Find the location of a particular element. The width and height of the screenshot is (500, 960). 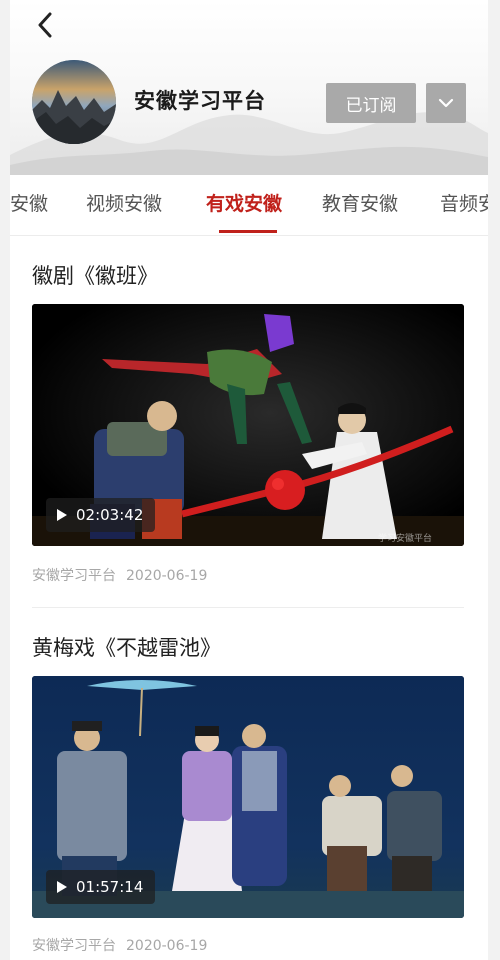

channel-avatar is located at coordinates (74, 102).